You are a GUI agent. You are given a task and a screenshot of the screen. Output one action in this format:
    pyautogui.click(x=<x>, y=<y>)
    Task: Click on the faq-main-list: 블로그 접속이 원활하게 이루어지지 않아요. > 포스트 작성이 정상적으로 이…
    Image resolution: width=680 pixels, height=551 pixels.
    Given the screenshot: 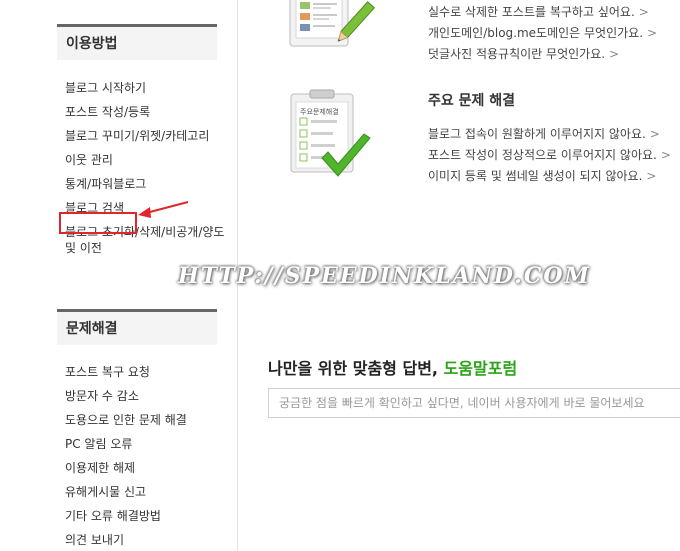 What is the action you would take?
    pyautogui.click(x=549, y=157)
    